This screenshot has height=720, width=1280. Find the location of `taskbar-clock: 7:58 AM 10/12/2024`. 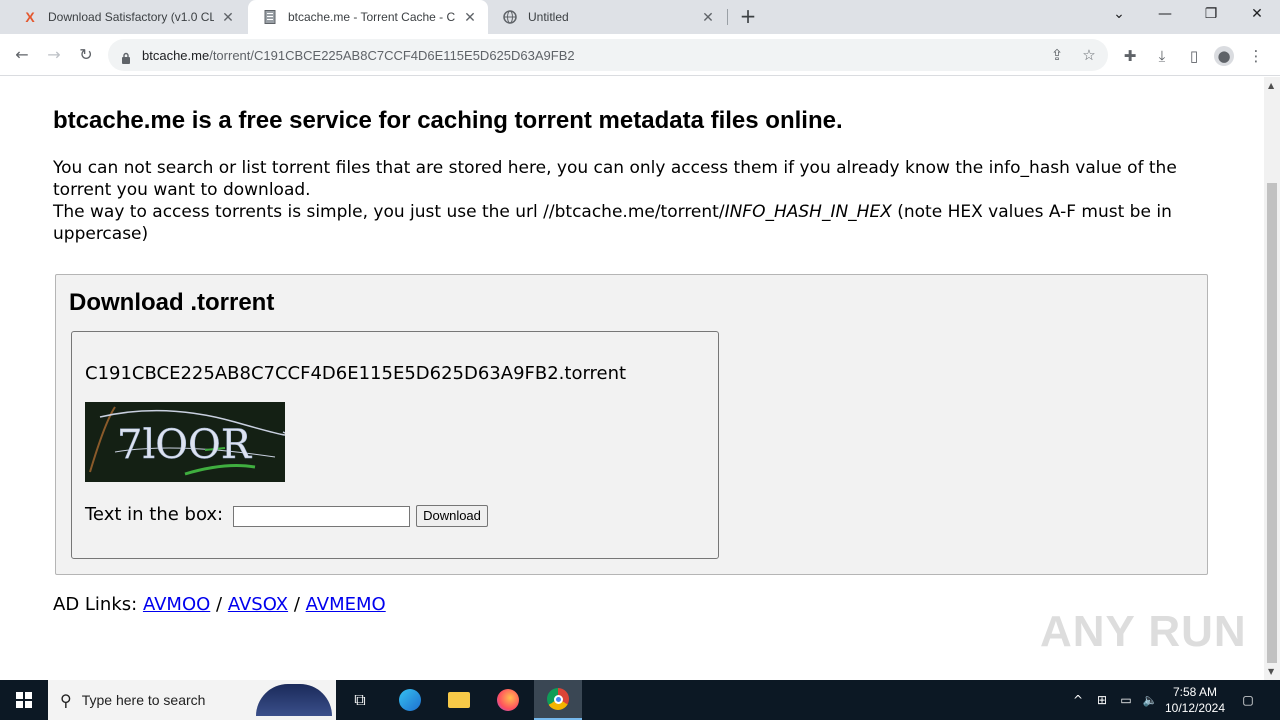

taskbar-clock: 7:58 AM 10/12/2024 is located at coordinates (1195, 700).